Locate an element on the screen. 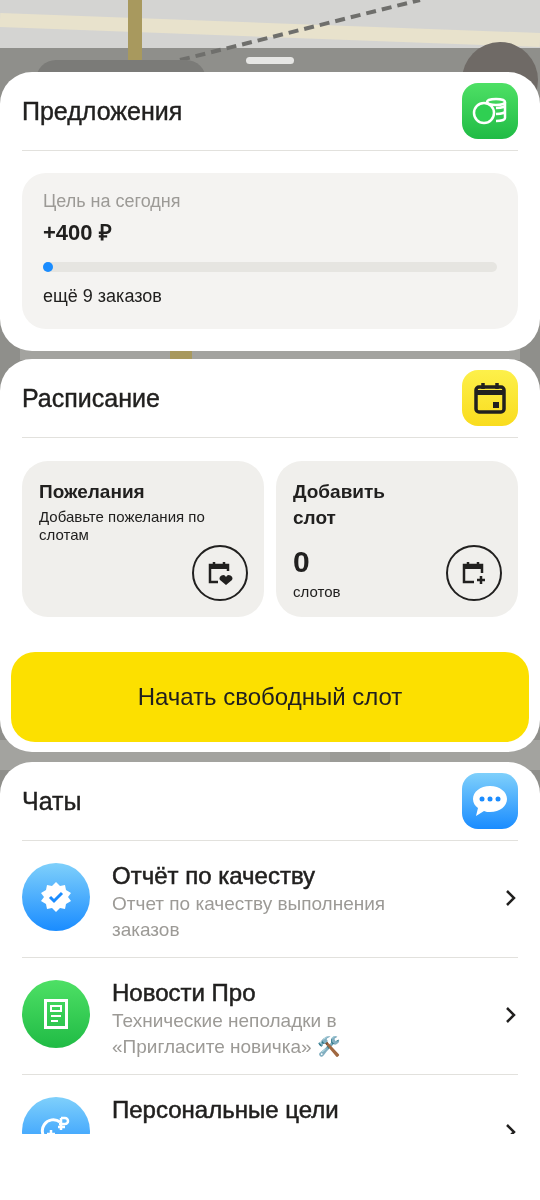  tile-title: Добавить слот is located at coordinates (340, 505).